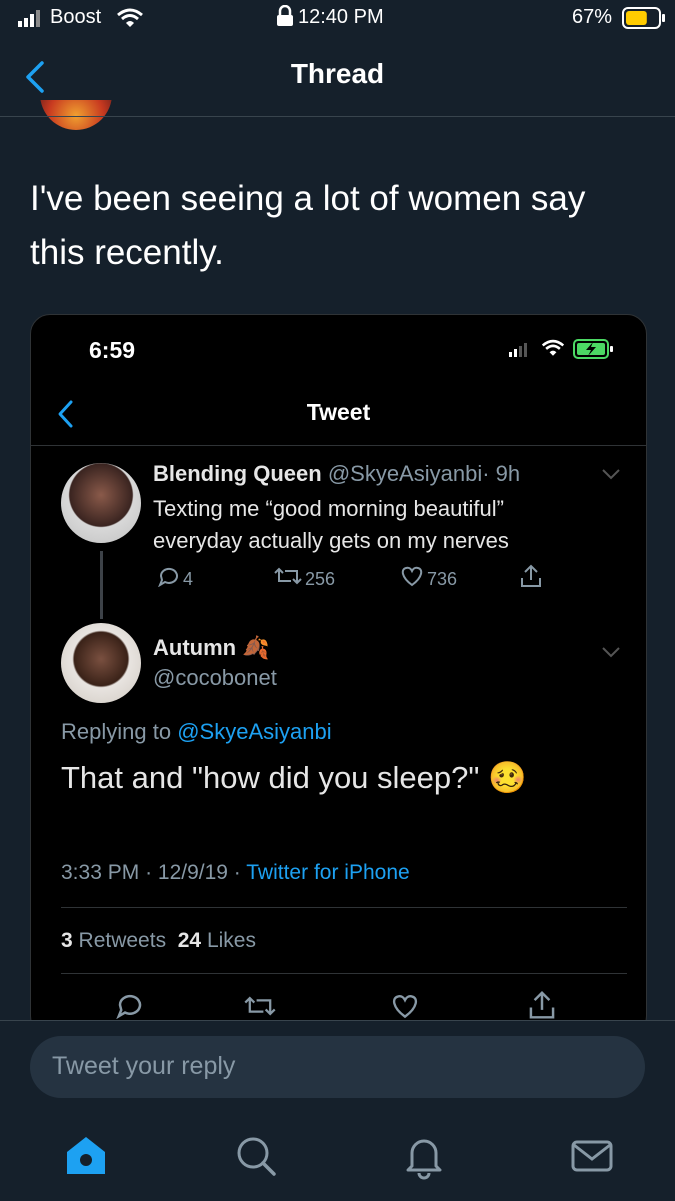  What do you see at coordinates (320, 579) in the screenshot?
I see `parent-retweet-count: 256` at bounding box center [320, 579].